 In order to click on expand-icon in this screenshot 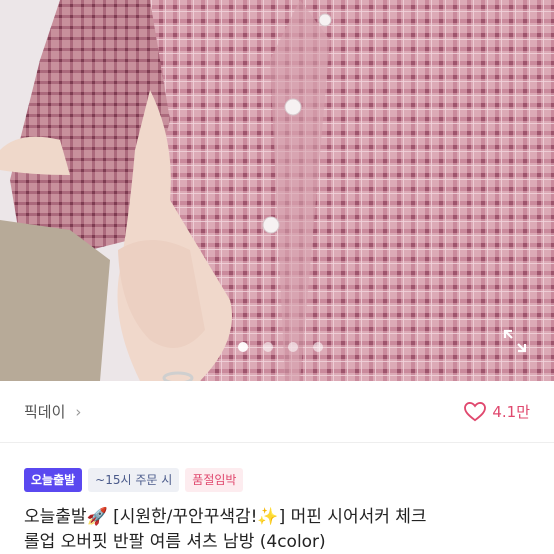, I will do `click(515, 341)`.